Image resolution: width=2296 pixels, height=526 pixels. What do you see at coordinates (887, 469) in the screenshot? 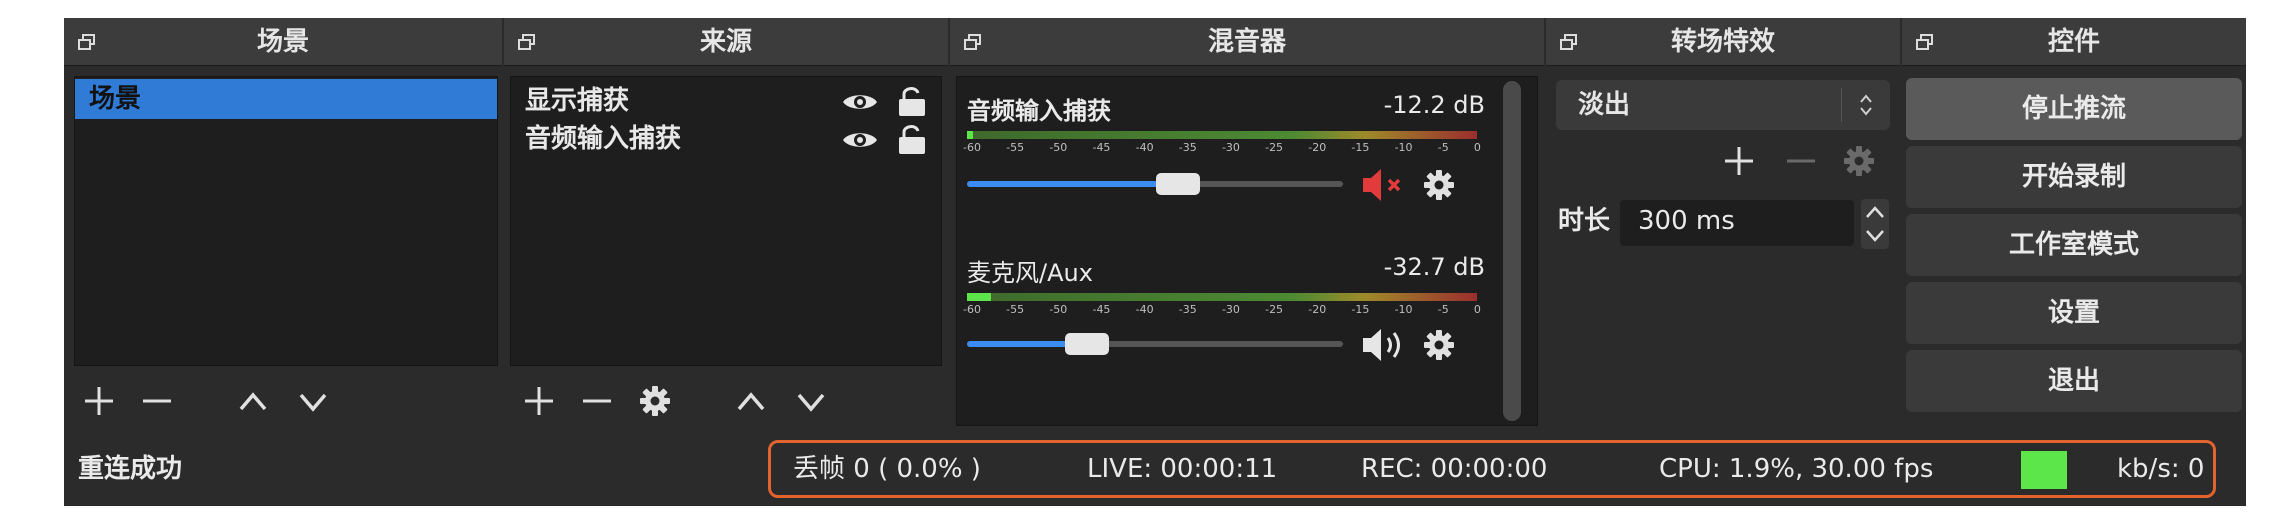
I see `dropped-frames: 丢帧 0 ( 0.0% )` at bounding box center [887, 469].